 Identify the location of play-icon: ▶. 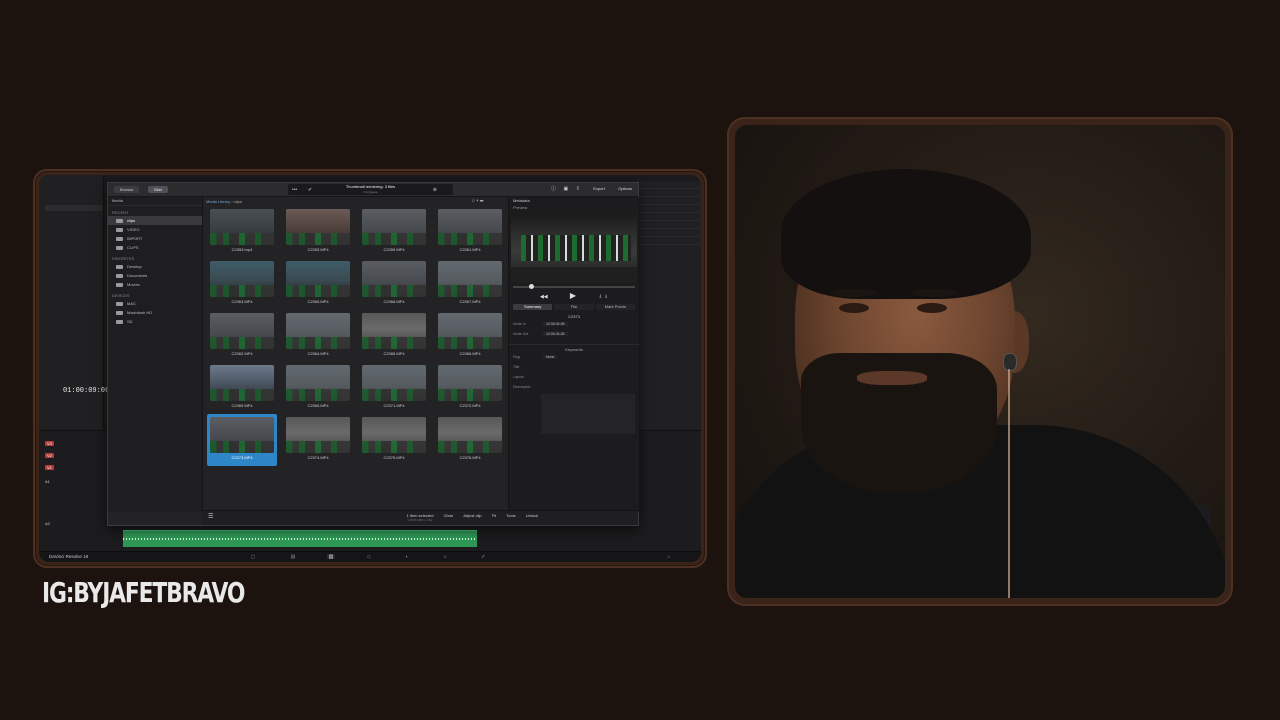
(573, 295).